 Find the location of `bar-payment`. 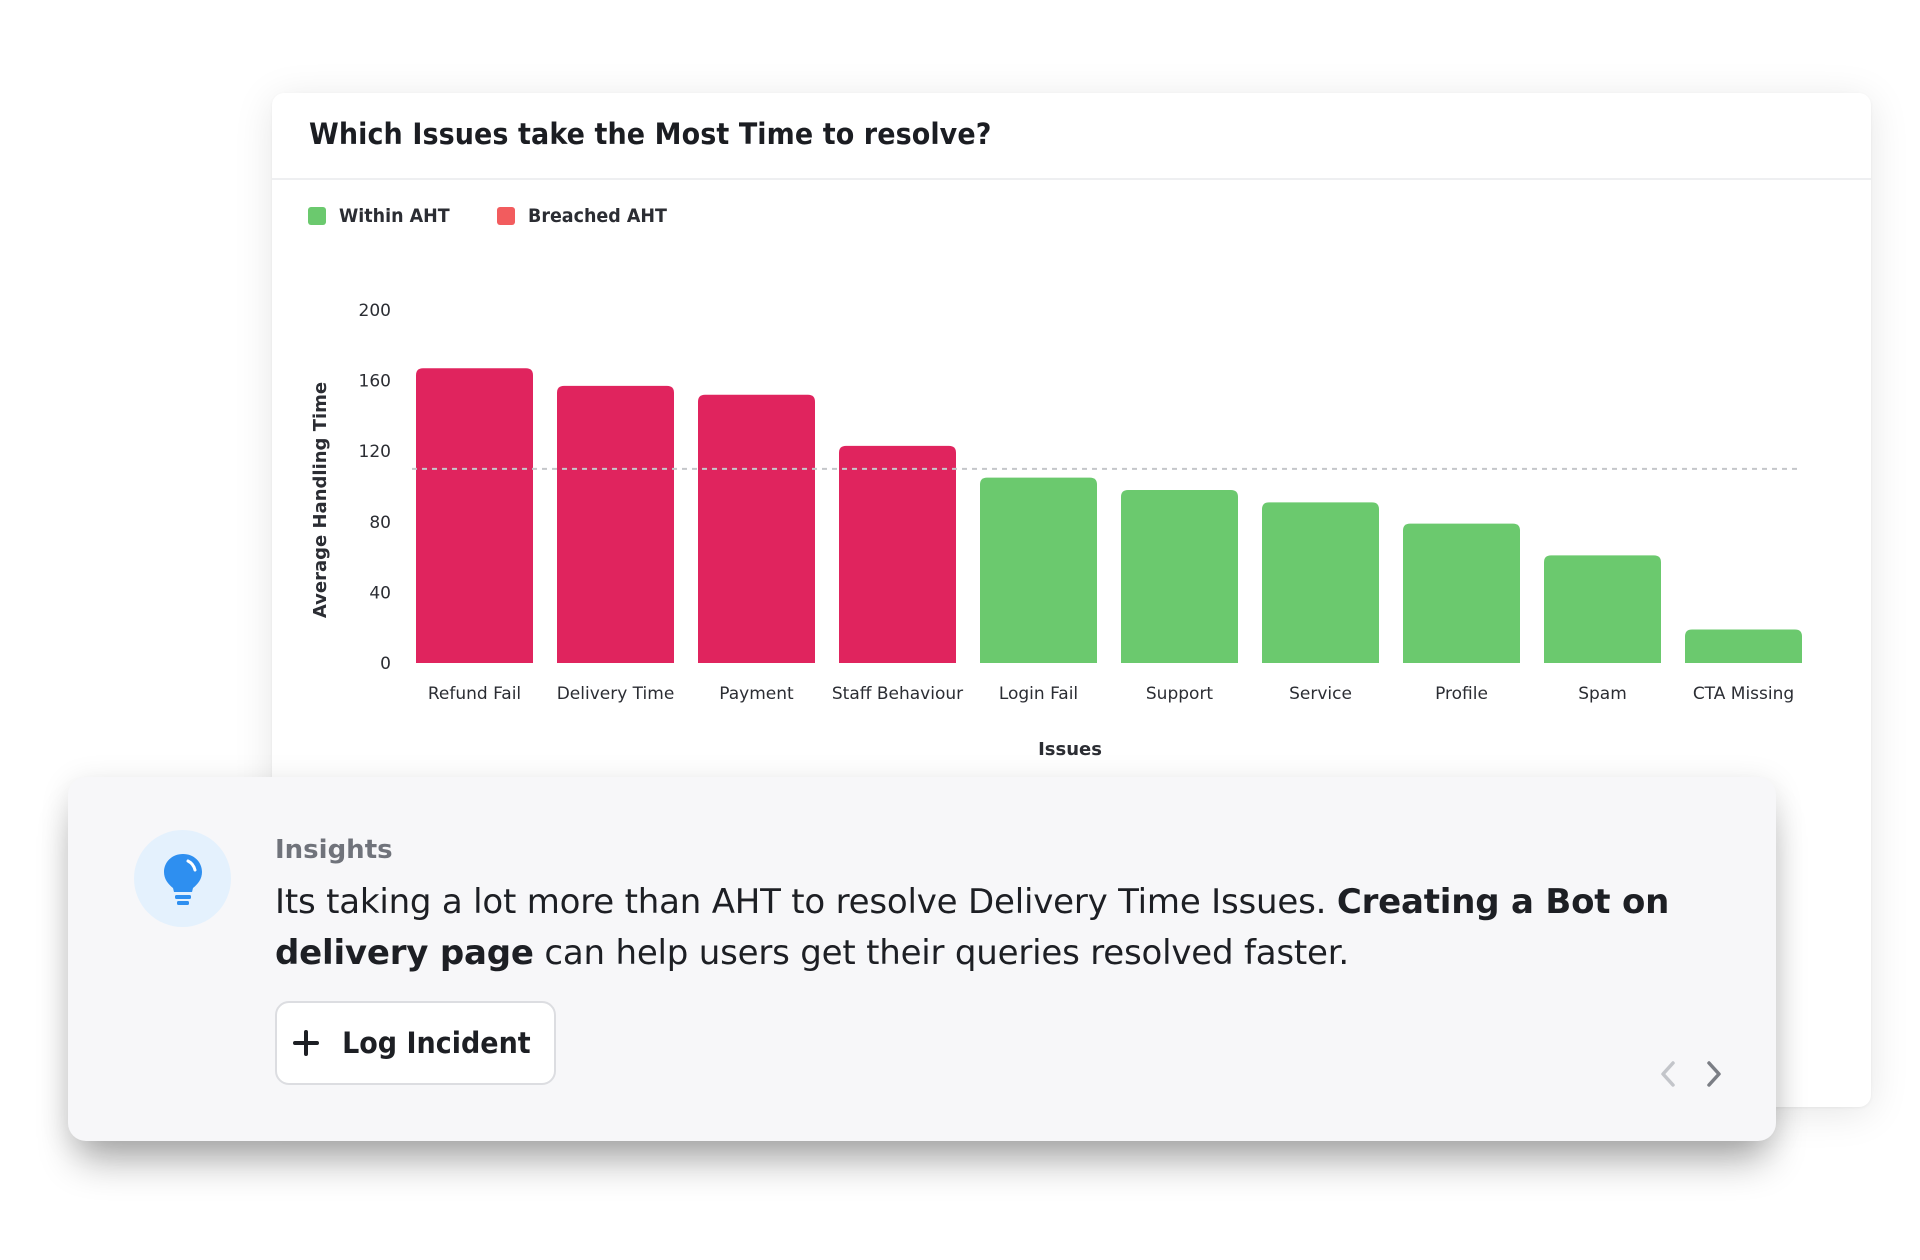

bar-payment is located at coordinates (756, 528).